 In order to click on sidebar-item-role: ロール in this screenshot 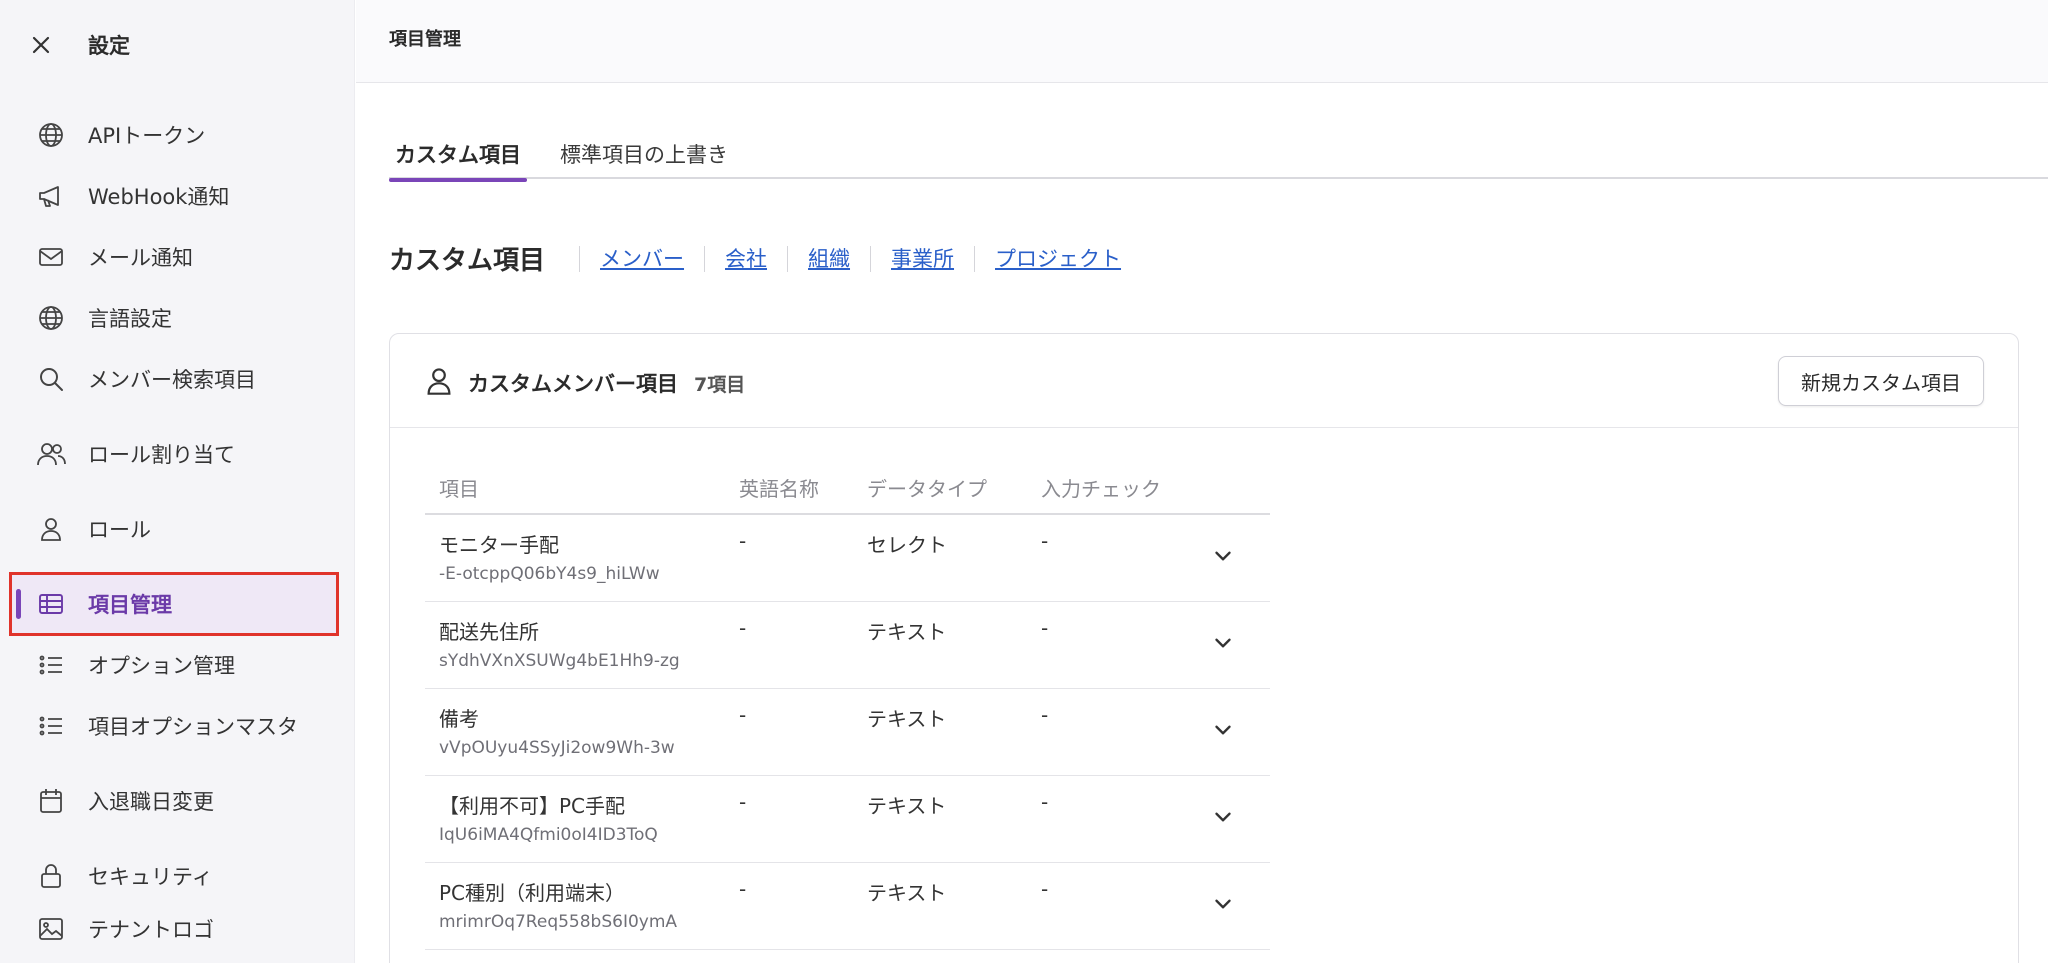, I will do `click(173, 529)`.